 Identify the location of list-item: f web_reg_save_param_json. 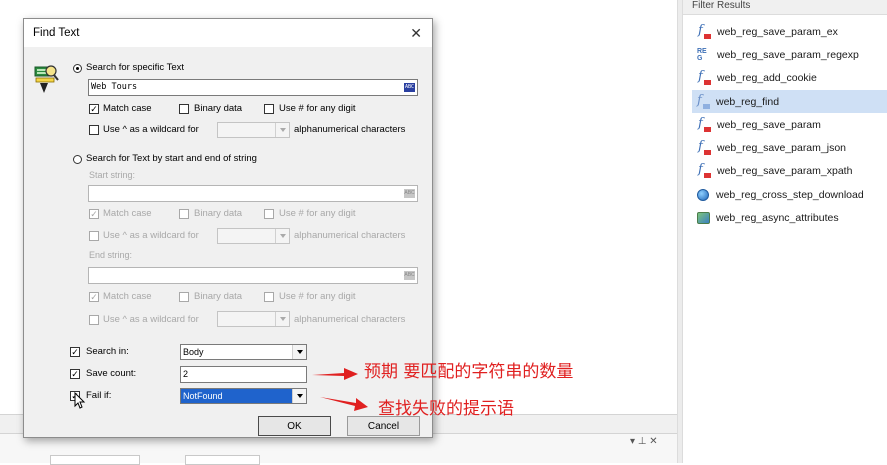
(790, 147).